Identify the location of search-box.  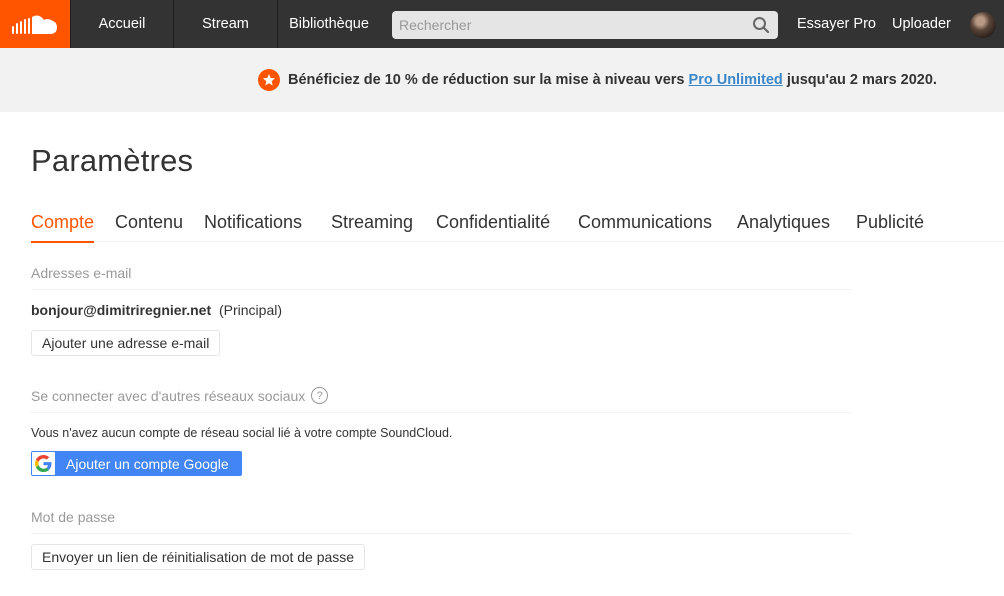
(585, 25).